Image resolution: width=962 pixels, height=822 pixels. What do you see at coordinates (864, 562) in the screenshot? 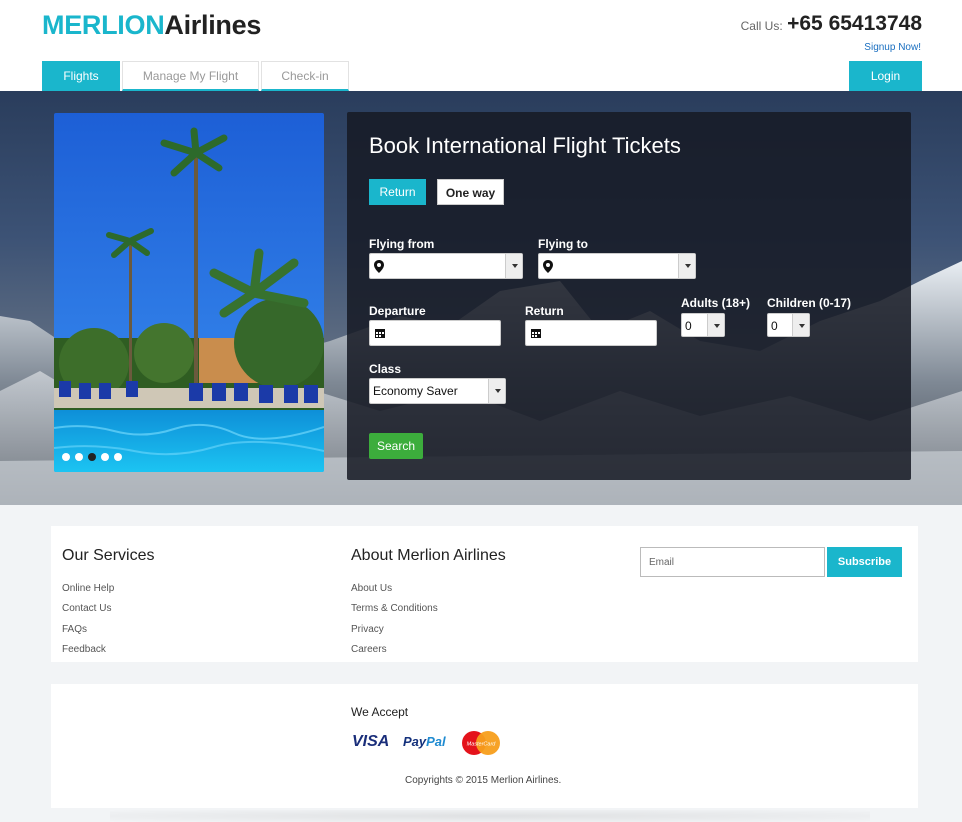
I see `subscribe-button: Subscribe` at bounding box center [864, 562].